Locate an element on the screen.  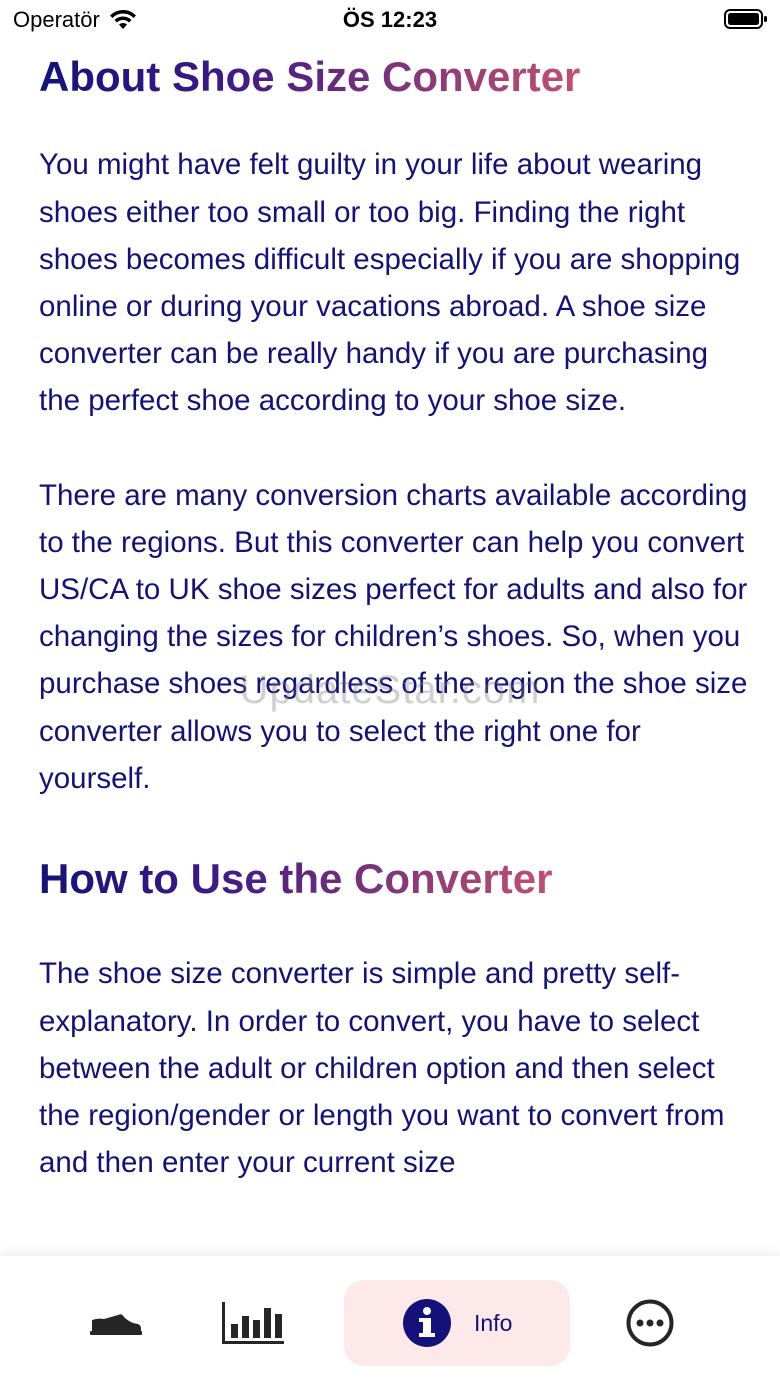
about-heading: About Shoe Size Converter is located at coordinates (309, 77).